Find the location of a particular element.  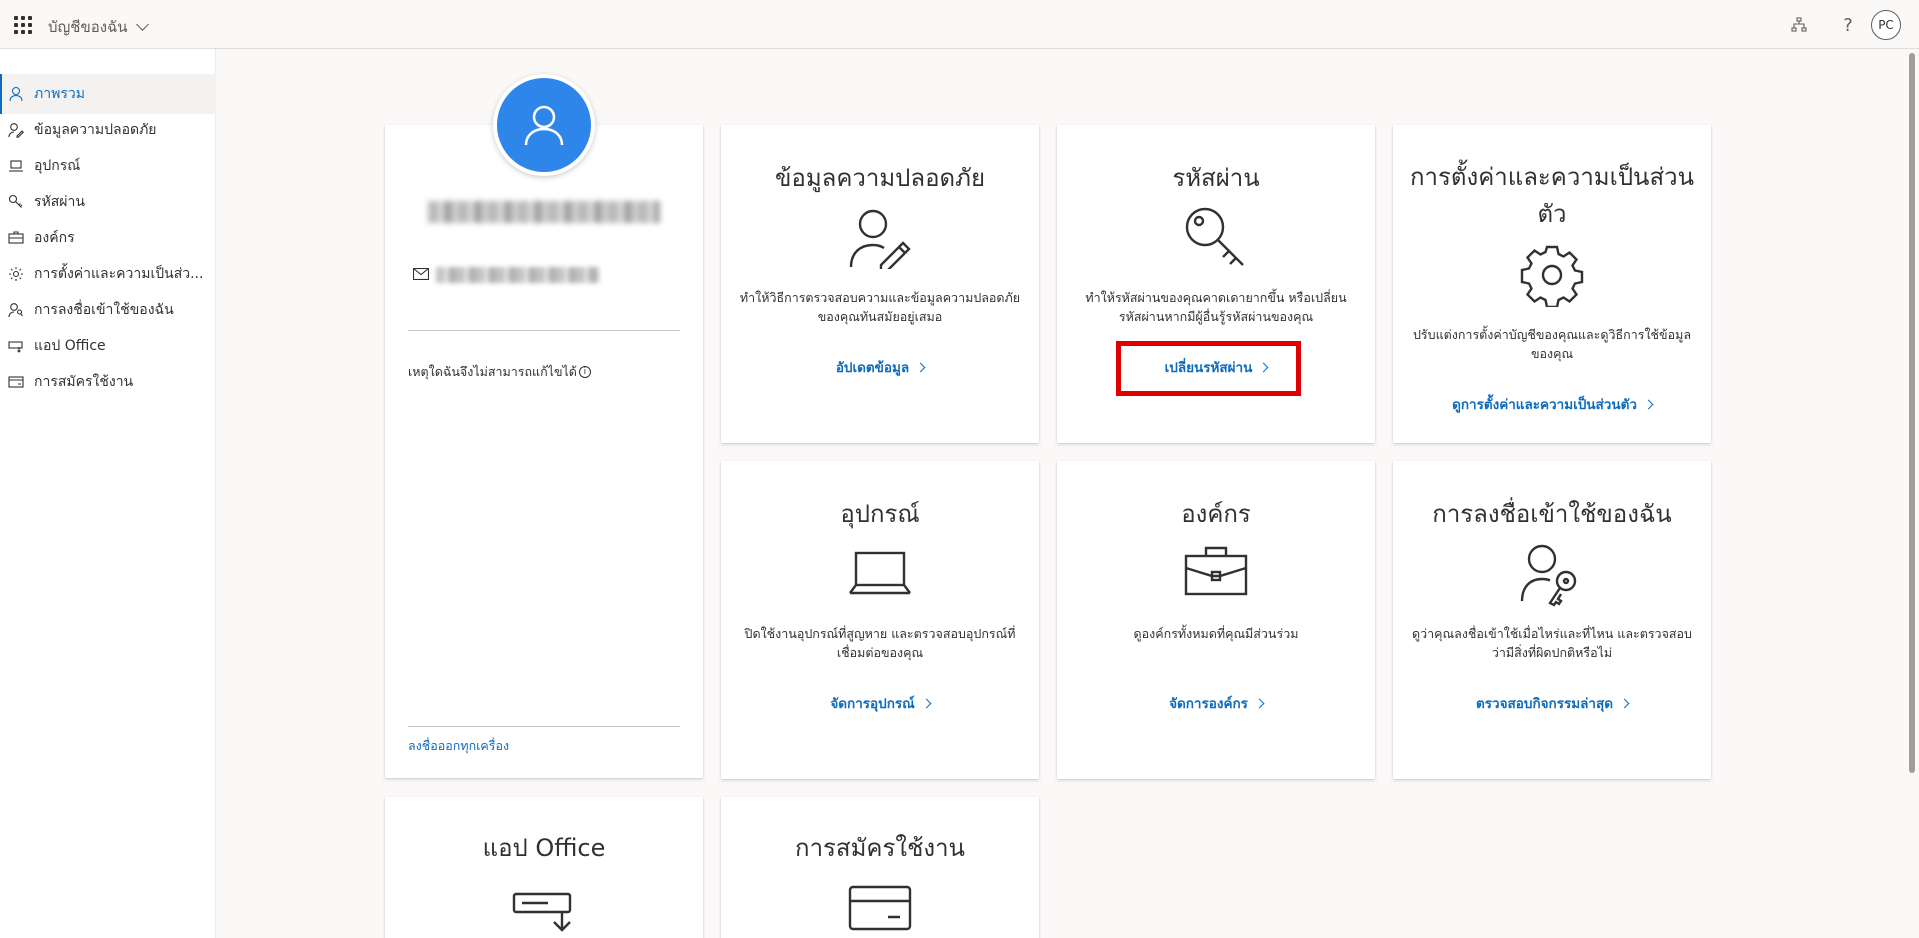

sidebar-item-overview: ภาพรวม is located at coordinates (108, 94).